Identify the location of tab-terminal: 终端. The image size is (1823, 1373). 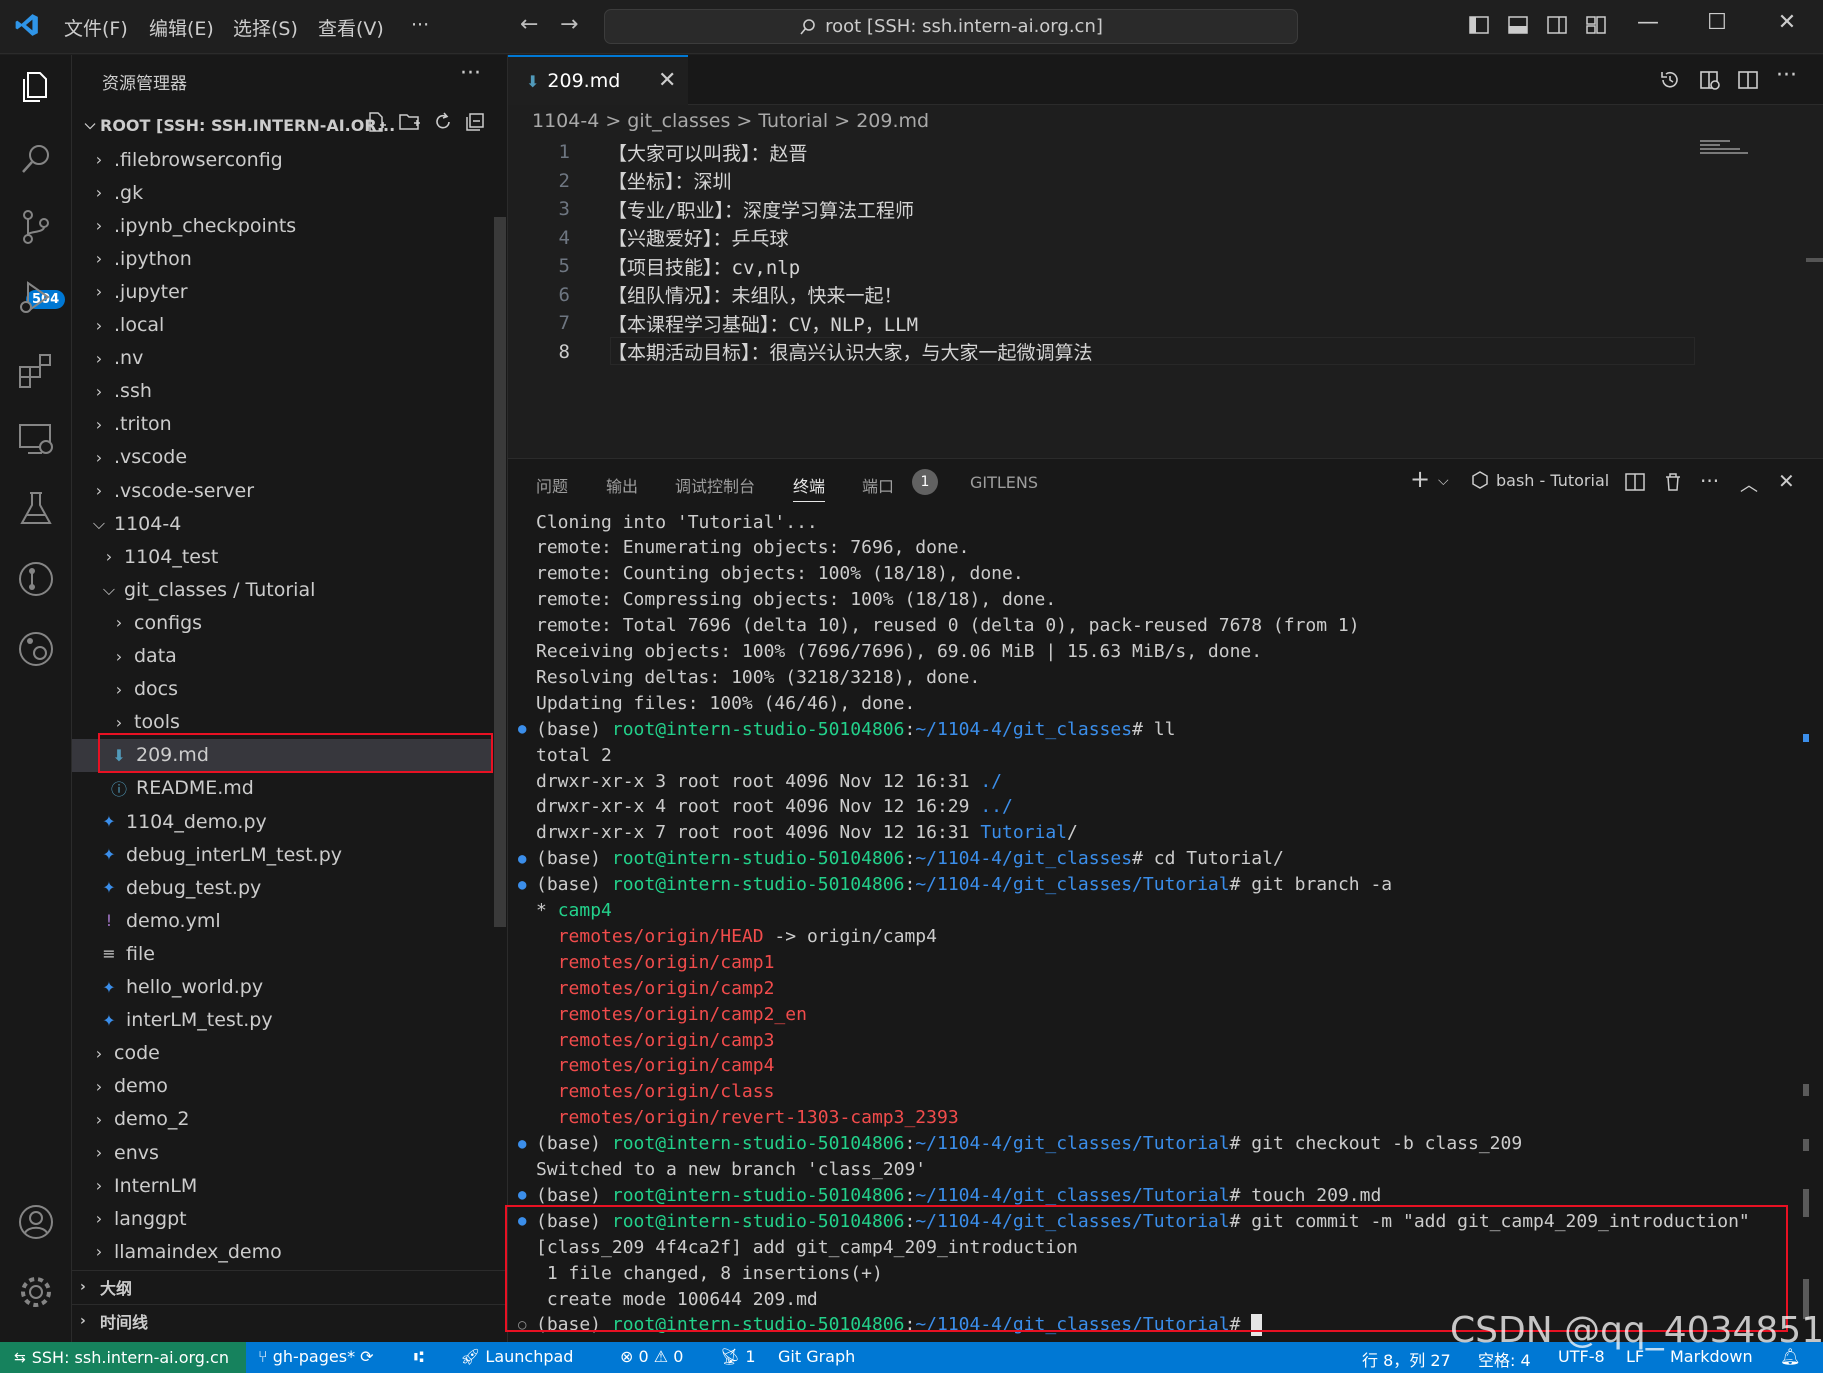
(809, 487).